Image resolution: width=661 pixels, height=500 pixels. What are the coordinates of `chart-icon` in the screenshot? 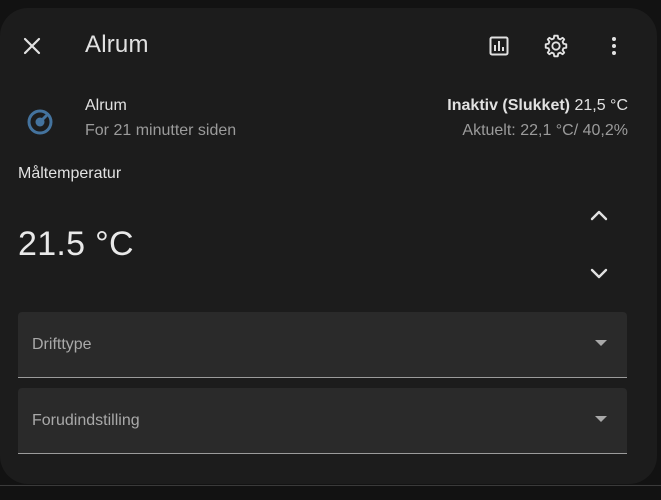 It's located at (499, 46).